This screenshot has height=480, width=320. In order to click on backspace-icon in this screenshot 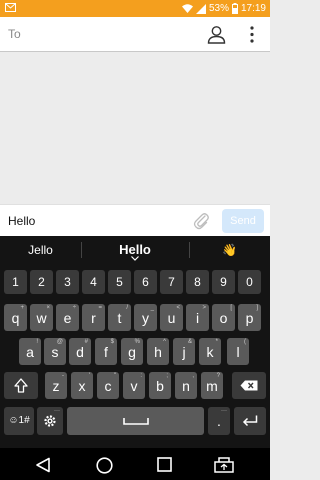, I will do `click(249, 385)`.